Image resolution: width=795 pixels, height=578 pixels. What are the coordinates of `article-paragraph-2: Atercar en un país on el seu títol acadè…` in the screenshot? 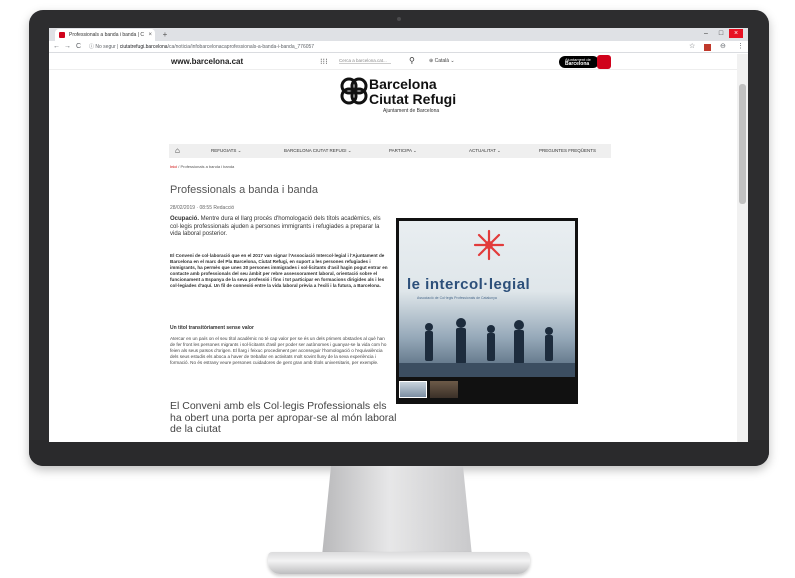 It's located at (278, 350).